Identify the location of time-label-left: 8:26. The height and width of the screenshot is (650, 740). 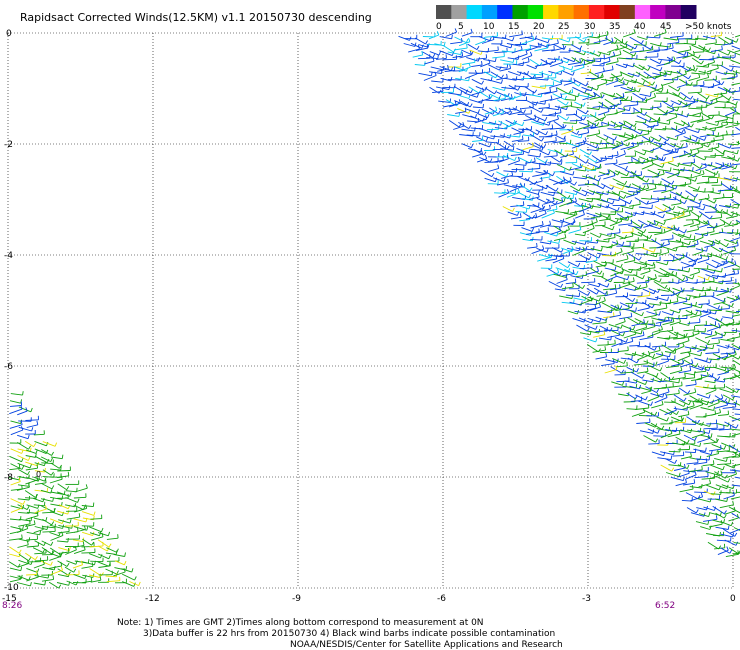
(12, 606).